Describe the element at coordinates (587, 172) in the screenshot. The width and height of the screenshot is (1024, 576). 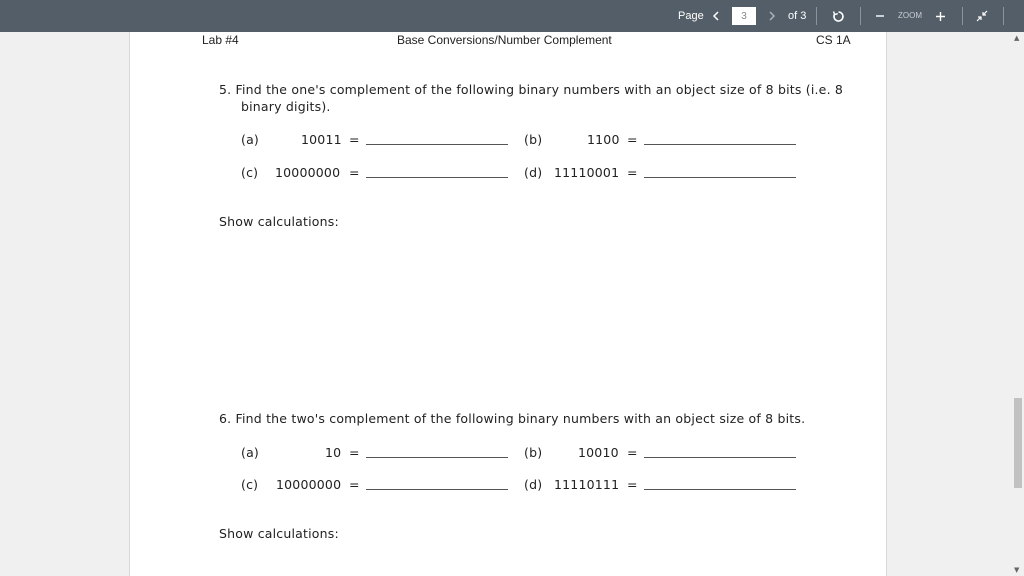
I see `q5-d-value: 11110001` at that location.